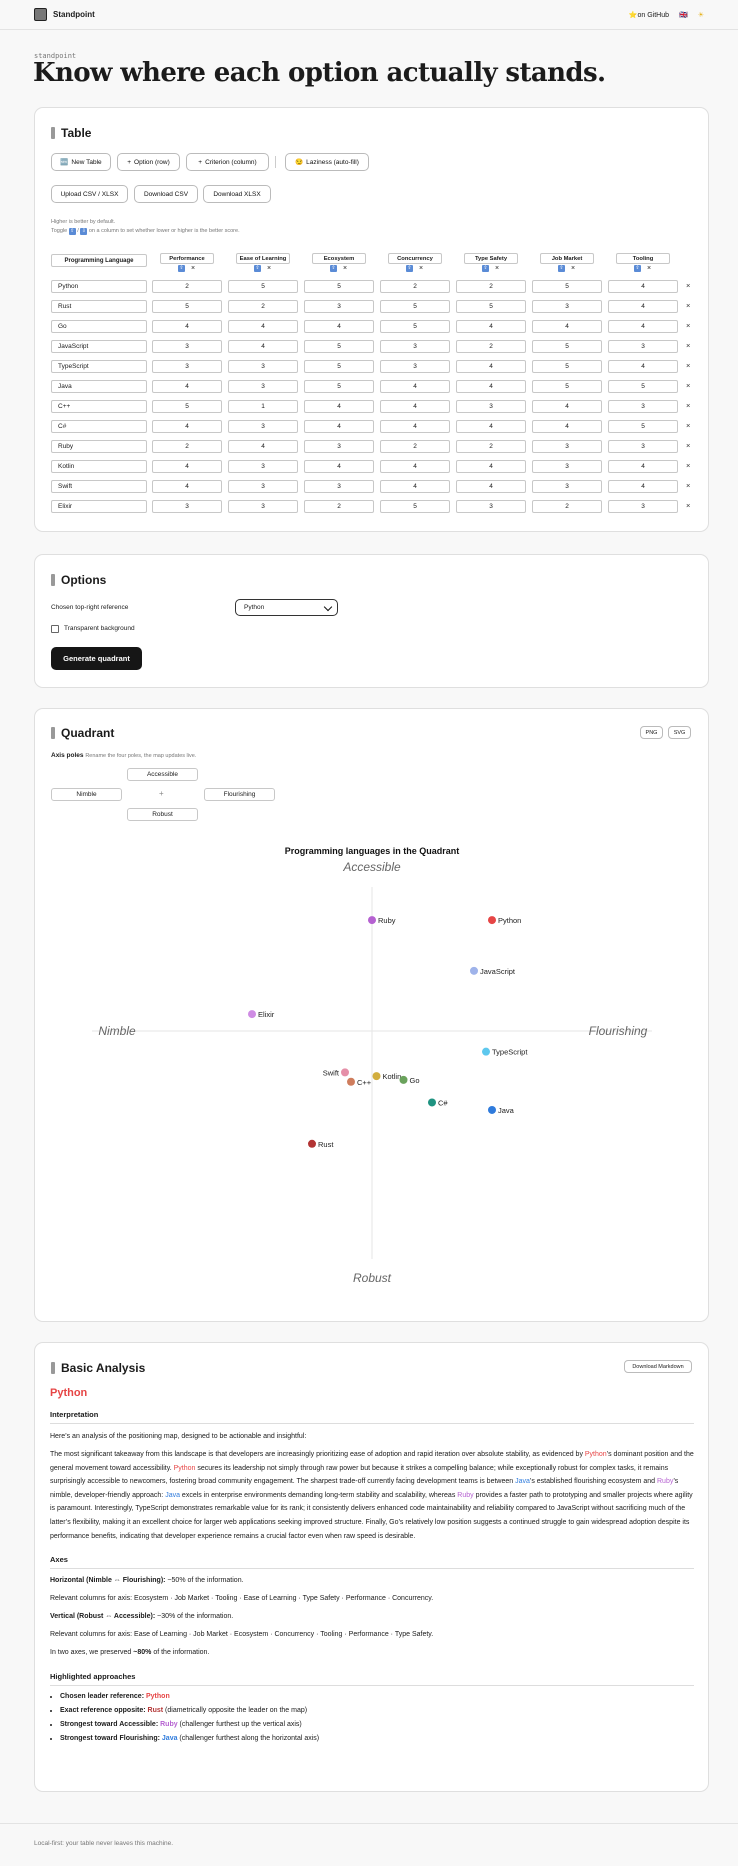 Image resolution: width=738 pixels, height=1866 pixels. I want to click on pole-left-input: Nimble, so click(86, 794).